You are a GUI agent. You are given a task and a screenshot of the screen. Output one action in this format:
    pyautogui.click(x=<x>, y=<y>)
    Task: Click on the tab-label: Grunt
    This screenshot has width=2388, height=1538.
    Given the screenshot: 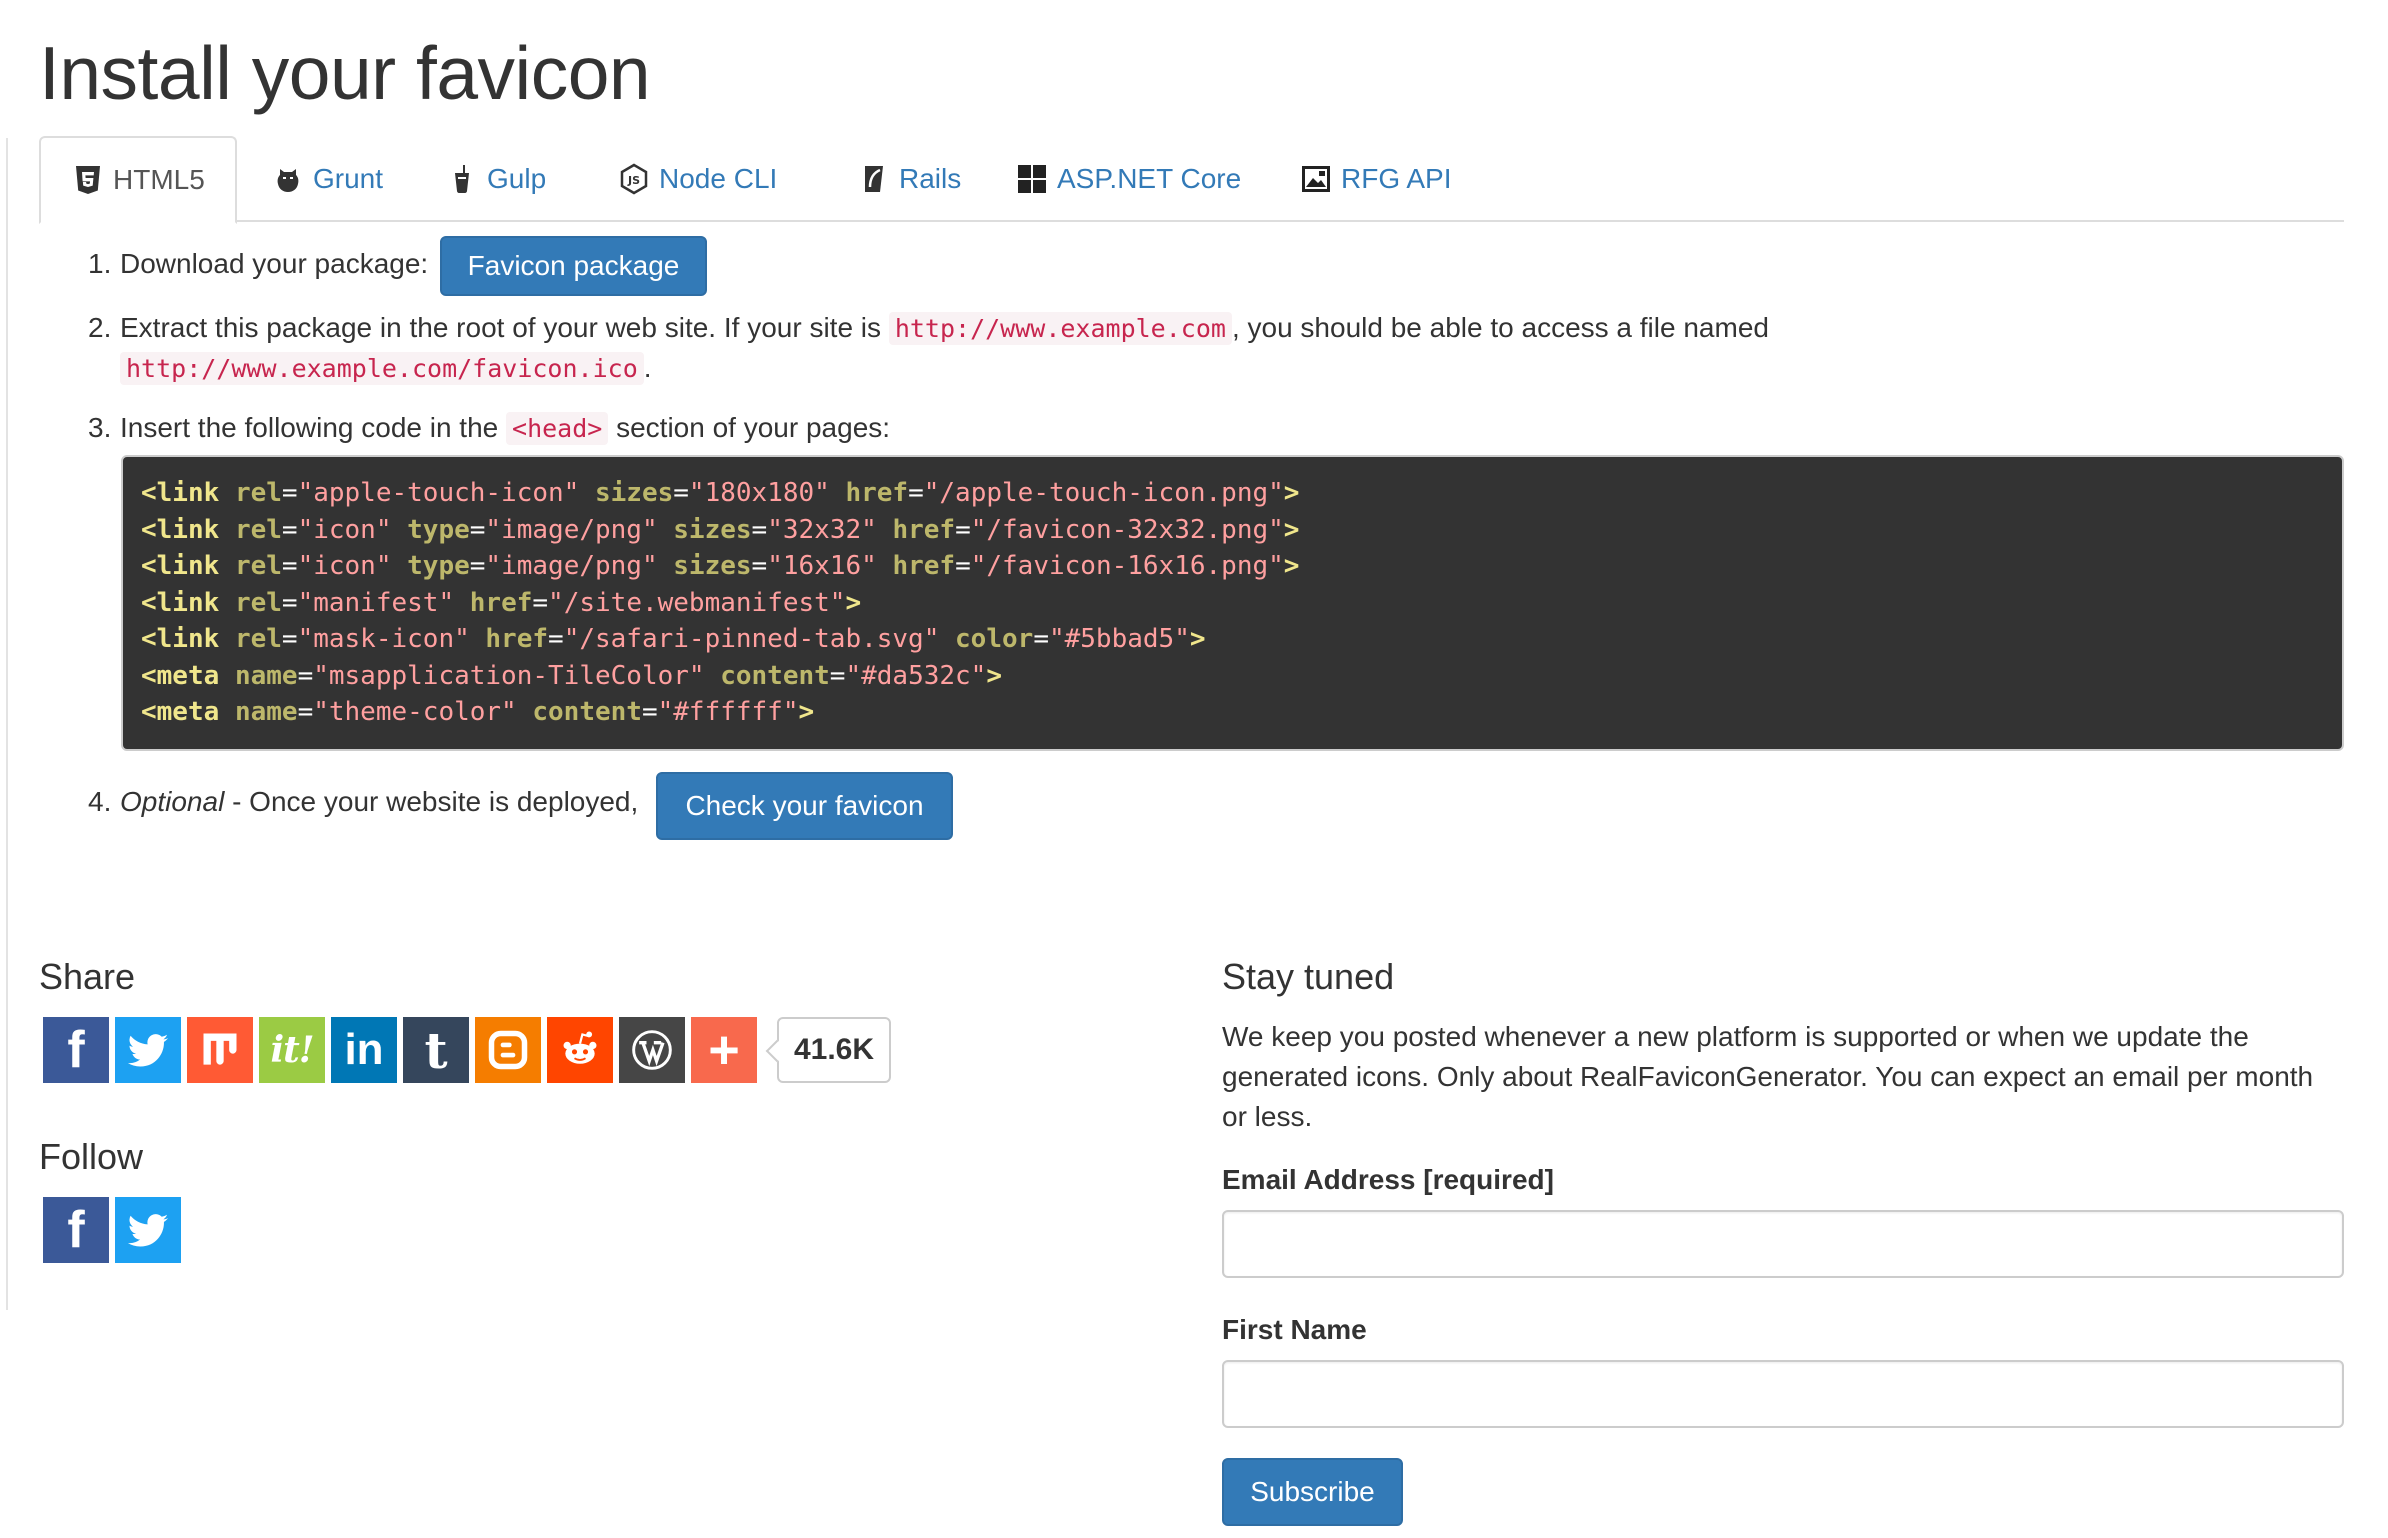 What is the action you would take?
    pyautogui.click(x=348, y=178)
    